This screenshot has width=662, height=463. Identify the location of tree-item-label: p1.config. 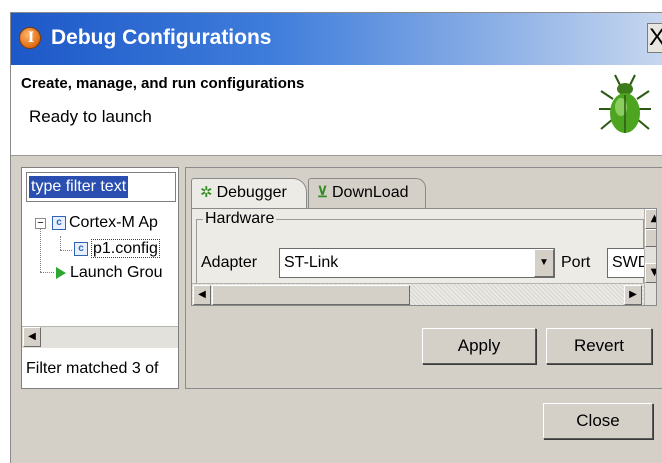
(125, 248).